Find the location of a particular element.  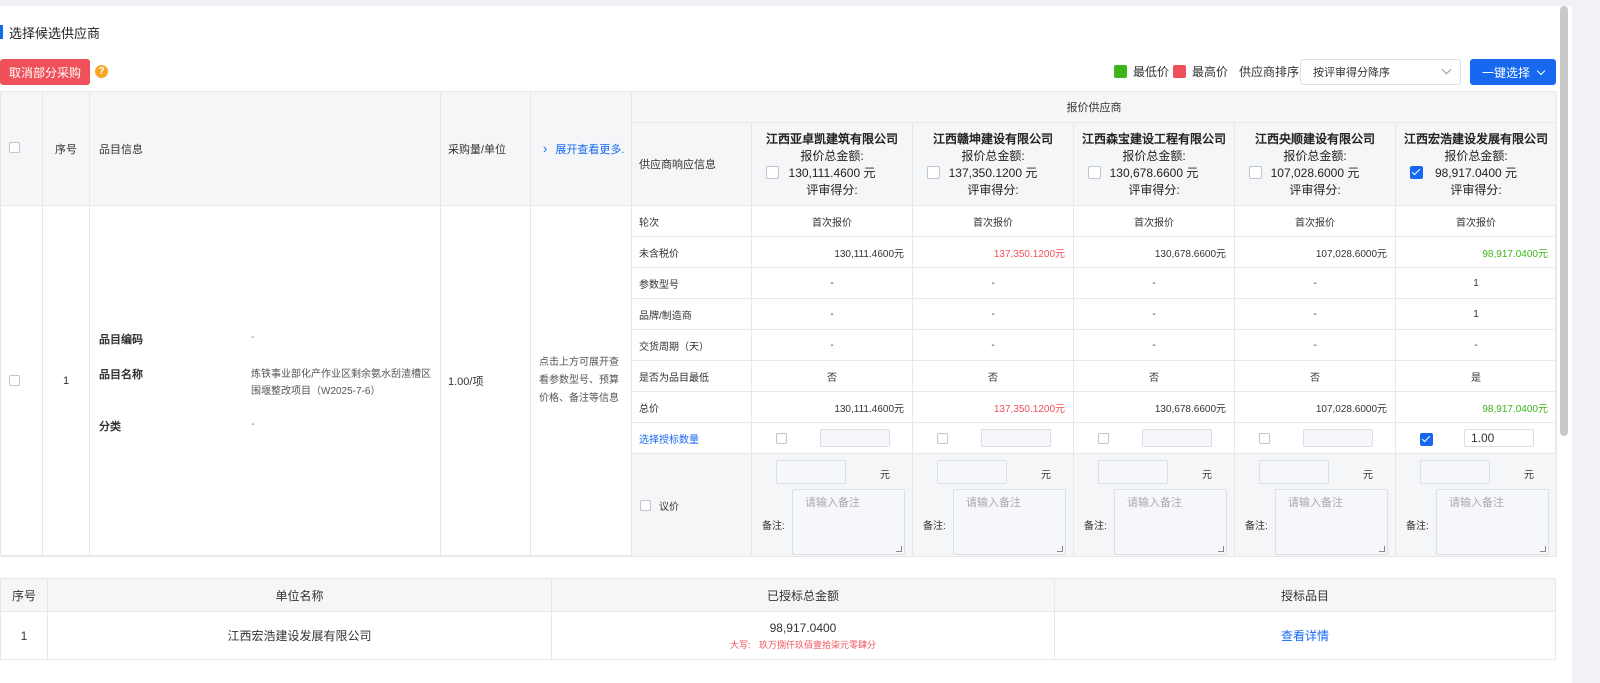

chevron-right-icon: › is located at coordinates (545, 148).